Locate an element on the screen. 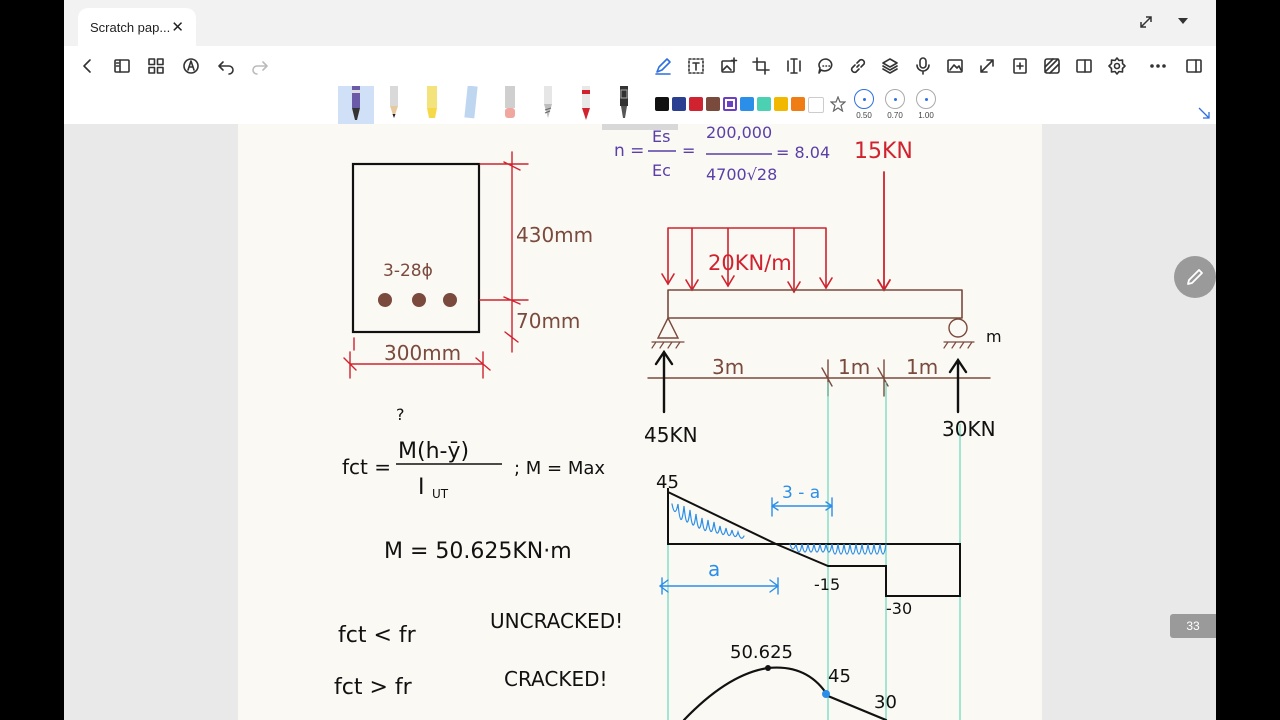 This screenshot has width=1280, height=720. ruler-tool is located at coordinates (472, 104).